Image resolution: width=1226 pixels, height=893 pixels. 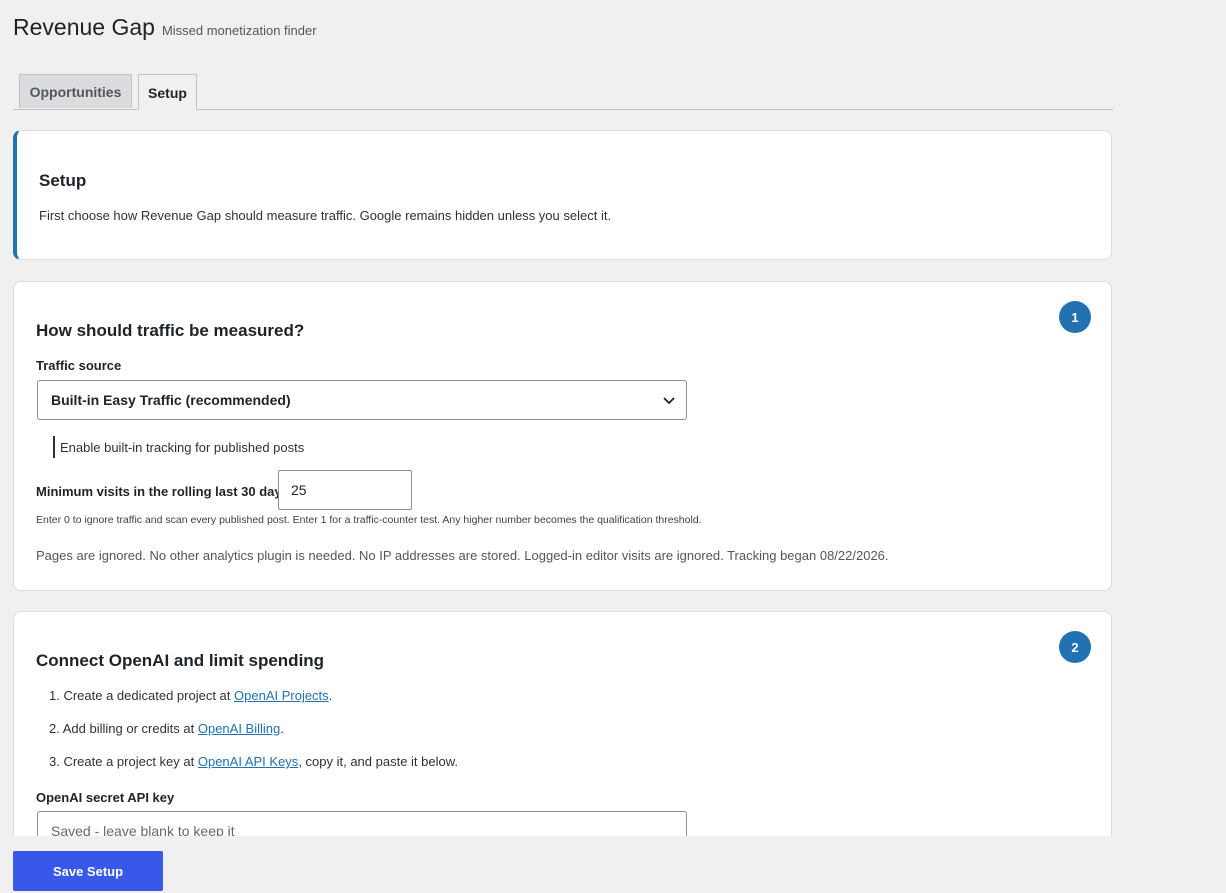 I want to click on toggle-indicator, so click(x=54, y=447).